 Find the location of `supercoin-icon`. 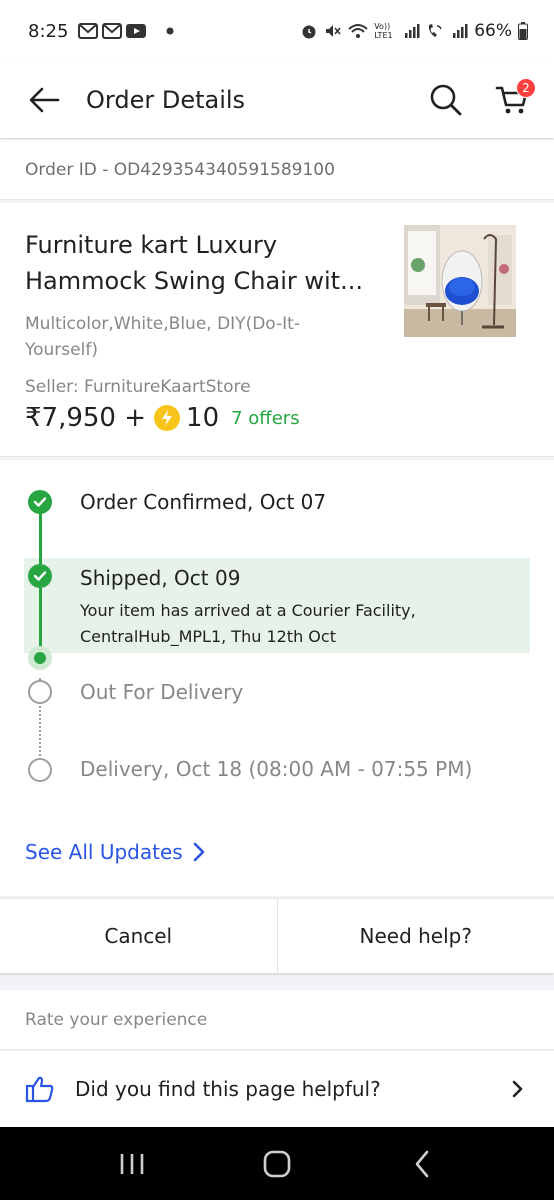

supercoin-icon is located at coordinates (167, 418).